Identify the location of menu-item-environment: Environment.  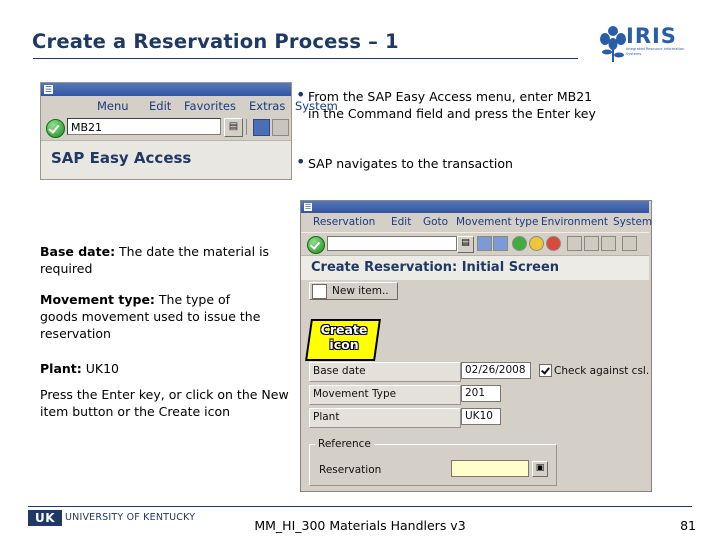
(574, 222).